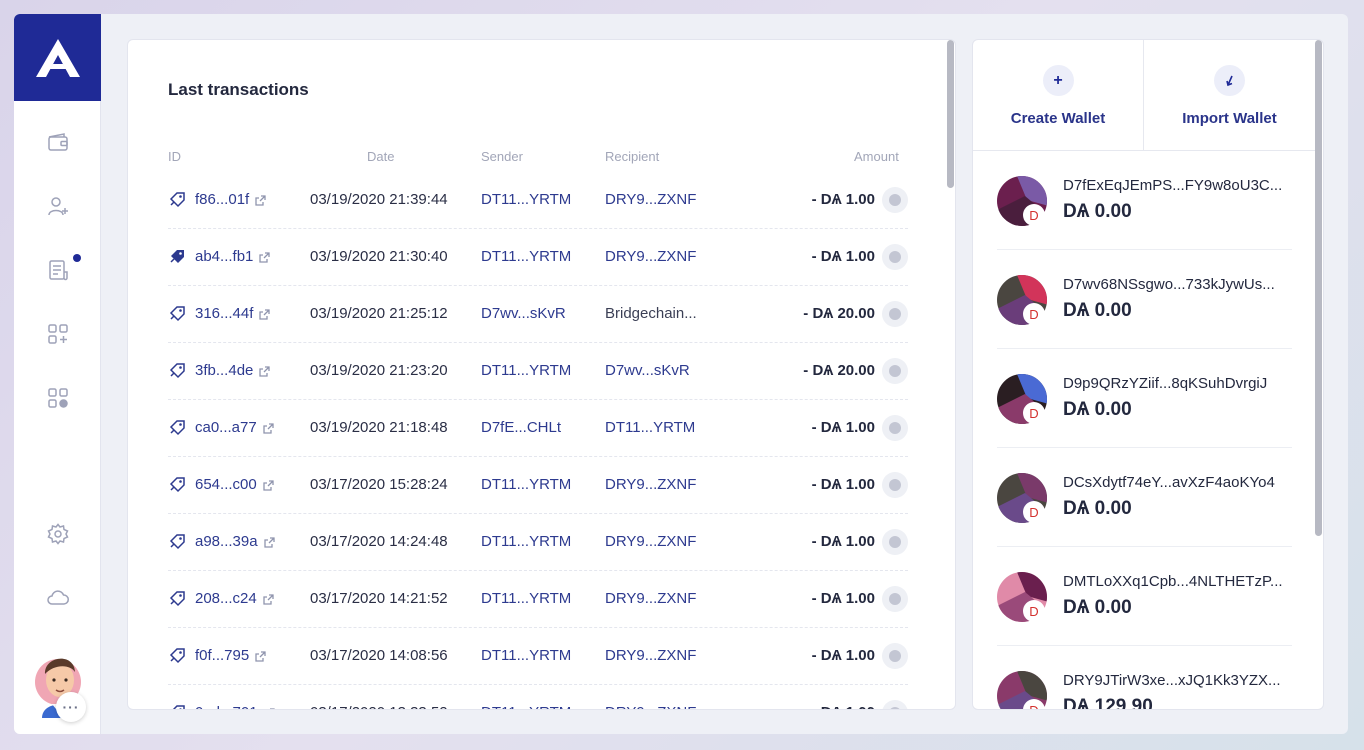  What do you see at coordinates (379, 313) in the screenshot?
I see `transaction-date: 03/19/2020 21:25:12` at bounding box center [379, 313].